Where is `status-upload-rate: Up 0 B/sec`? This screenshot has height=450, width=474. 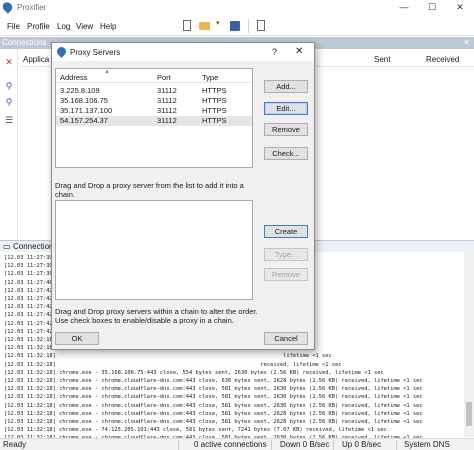
status-upload-rate: Up 0 B/sec is located at coordinates (362, 444).